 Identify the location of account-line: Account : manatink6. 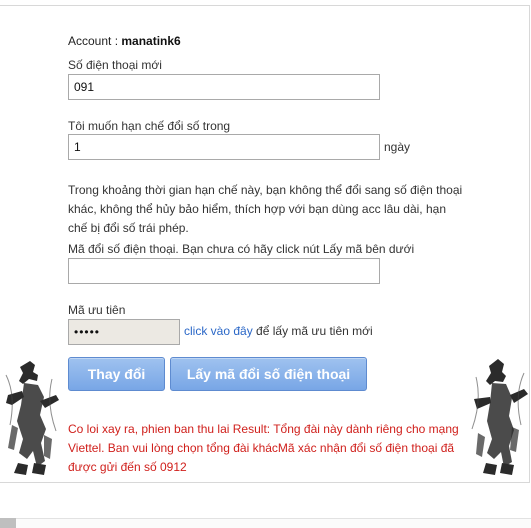
(124, 41).